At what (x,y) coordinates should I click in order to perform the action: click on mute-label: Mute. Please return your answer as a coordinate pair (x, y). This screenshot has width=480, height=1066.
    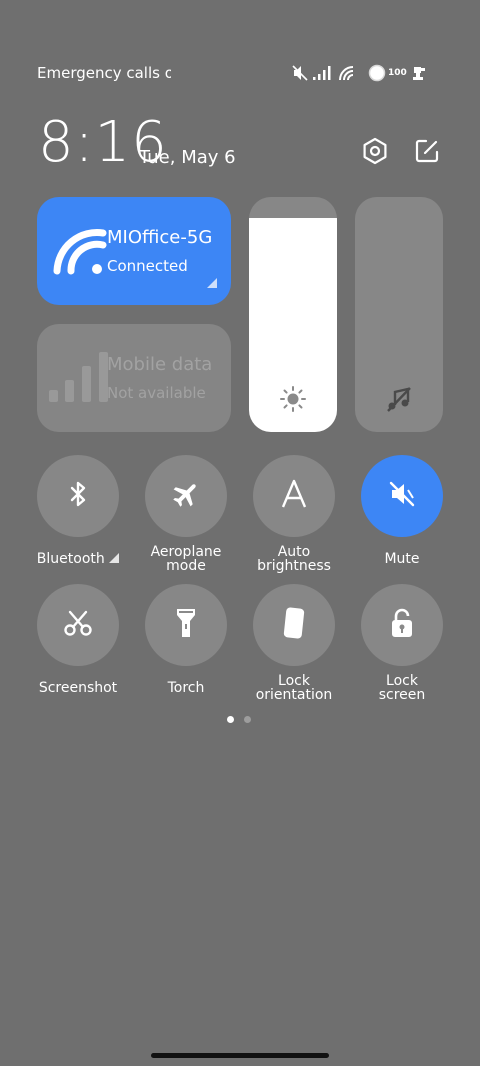
    Looking at the image, I should click on (402, 559).